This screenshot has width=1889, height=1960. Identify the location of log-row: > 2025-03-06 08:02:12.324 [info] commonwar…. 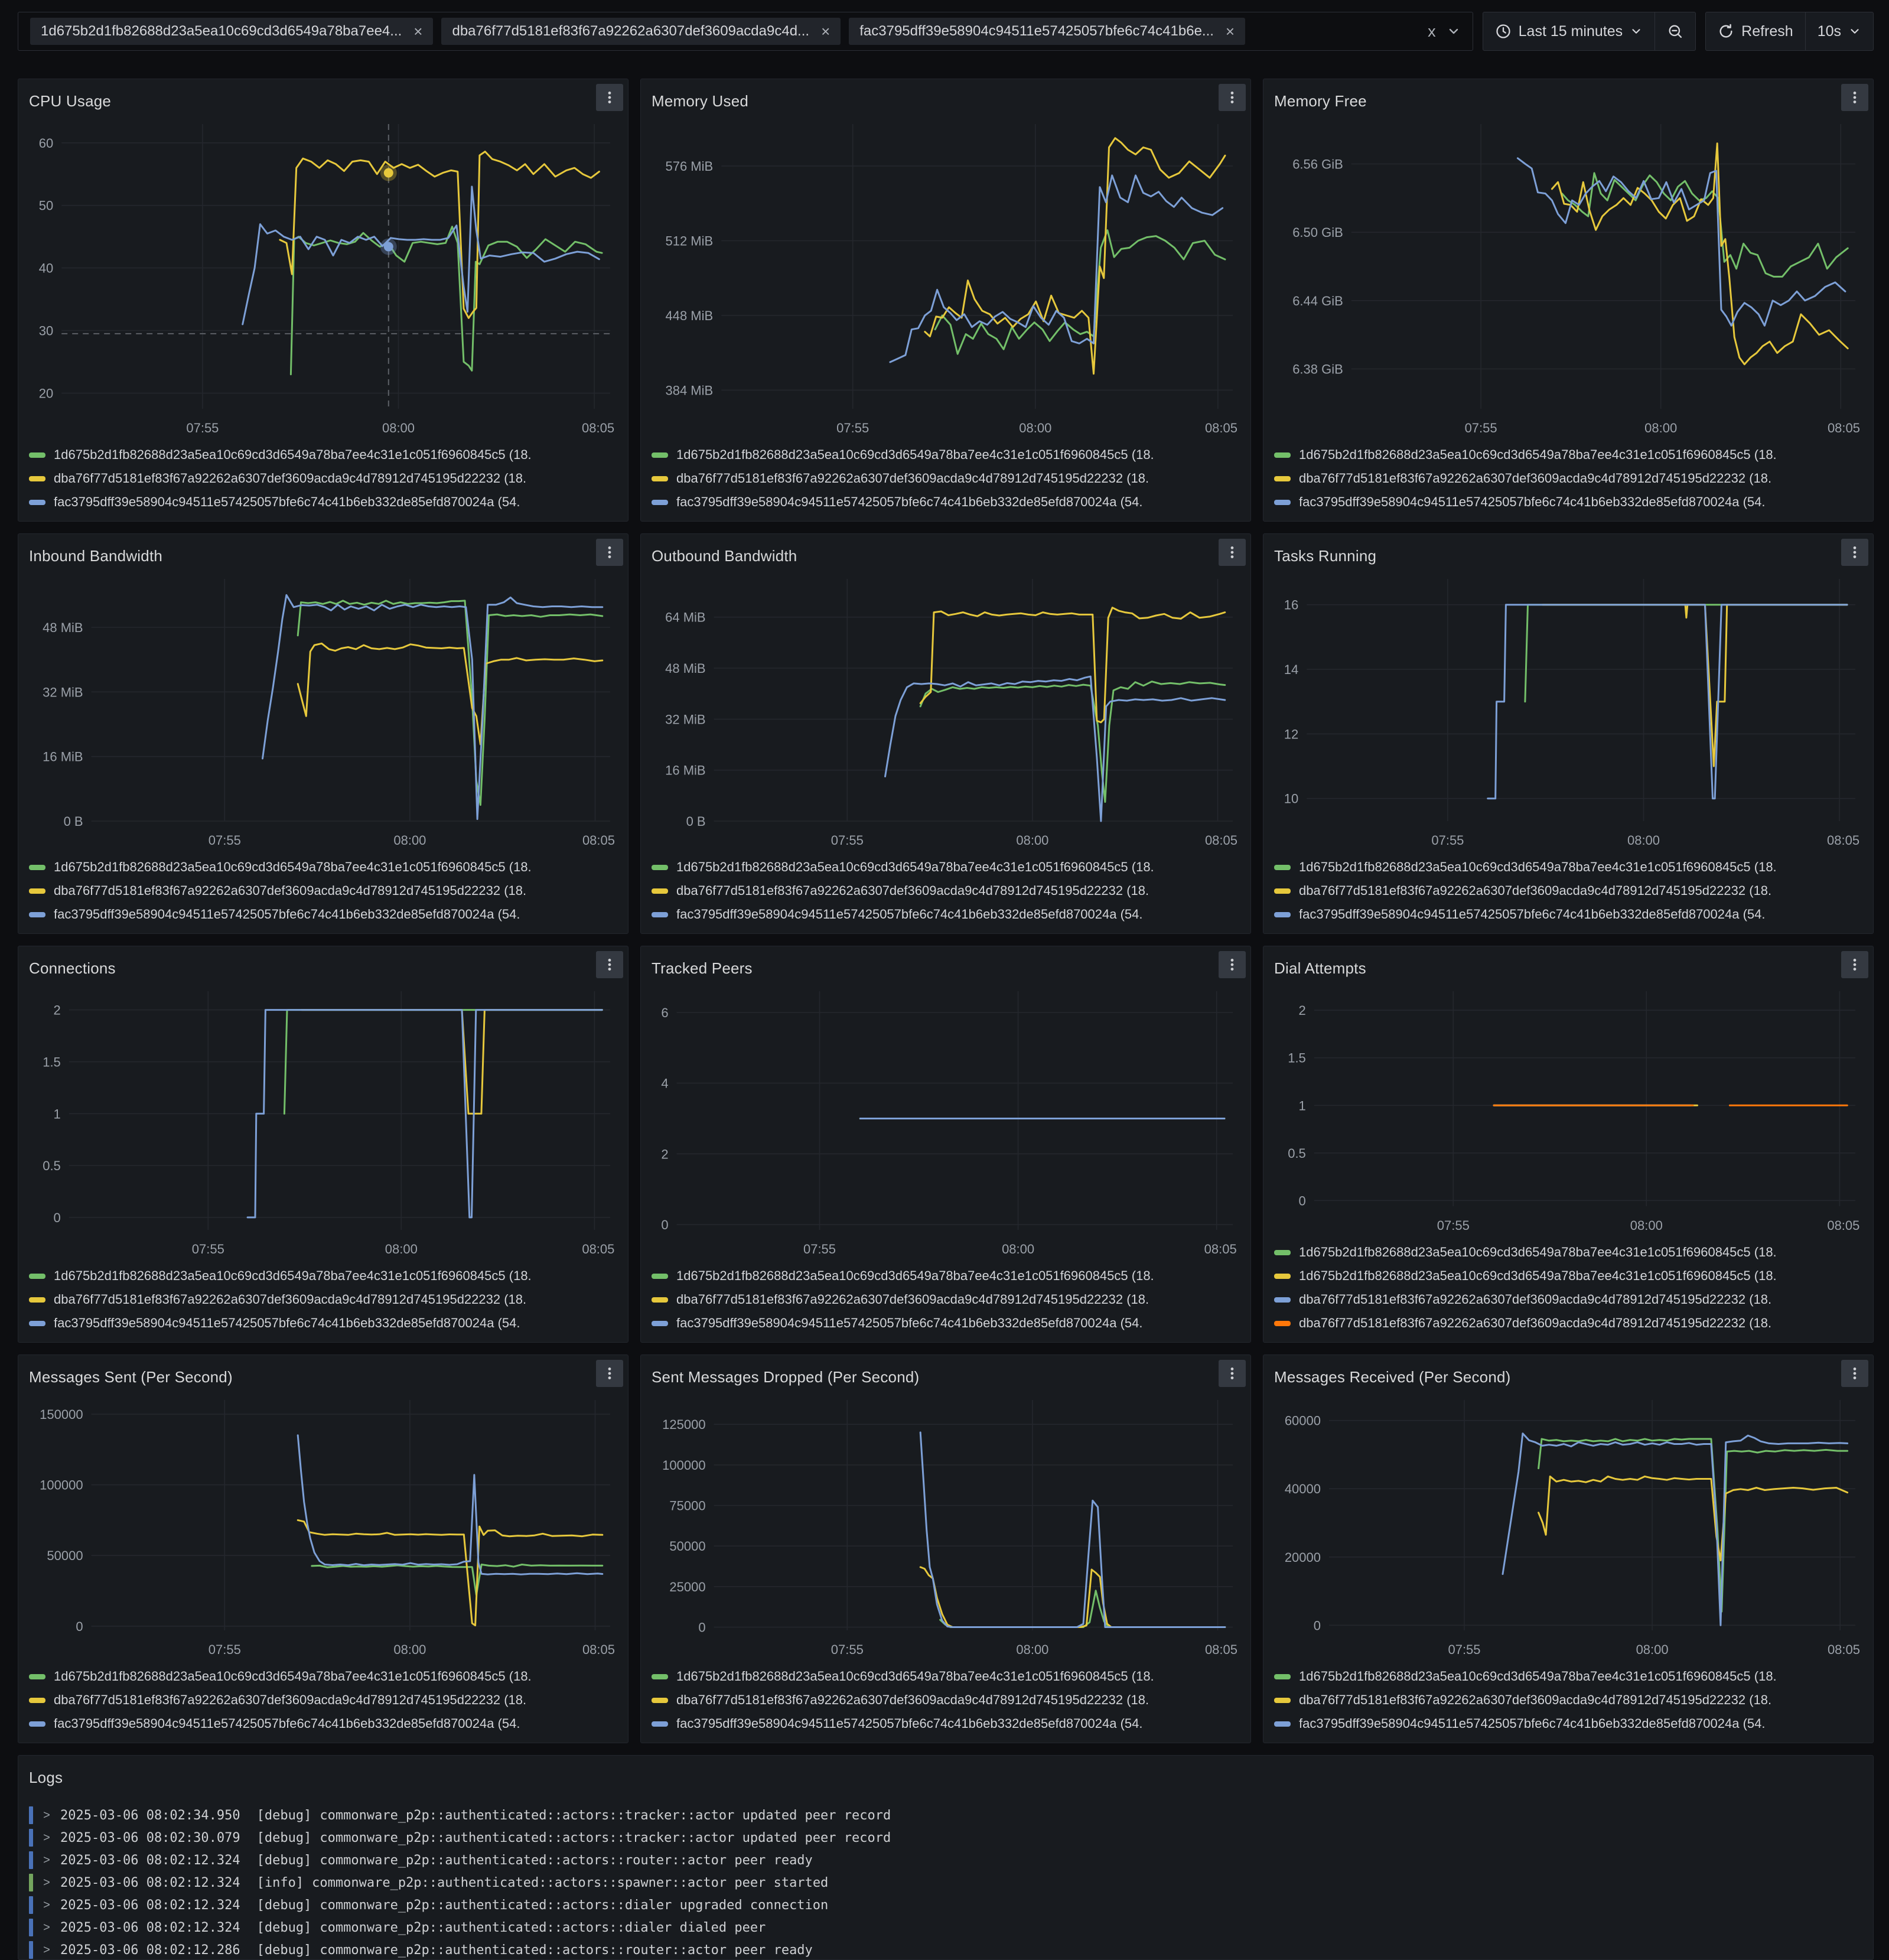
(945, 1882).